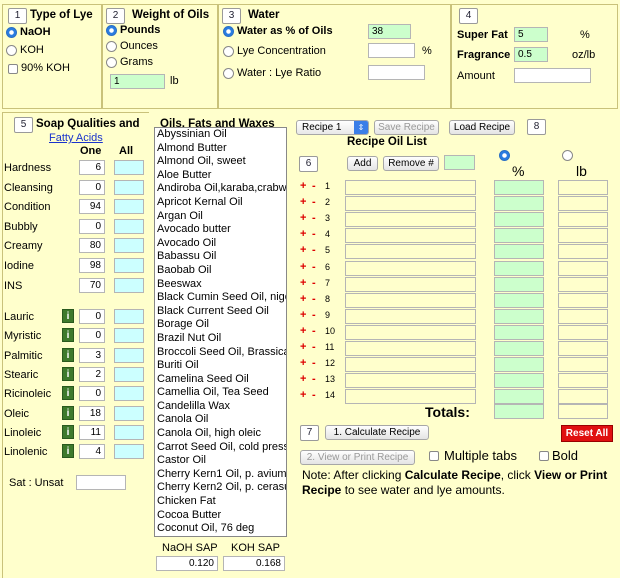  Describe the element at coordinates (389, 31) in the screenshot. I see `water-pct-input: 38` at that location.